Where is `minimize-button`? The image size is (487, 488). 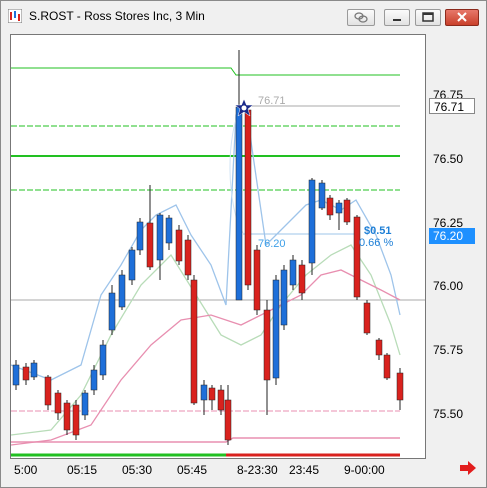
minimize-button is located at coordinates (397, 17).